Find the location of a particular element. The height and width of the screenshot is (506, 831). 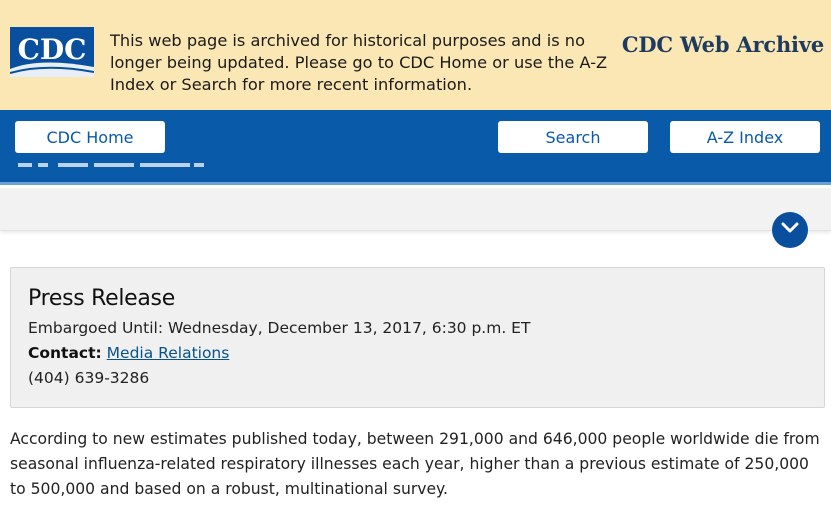

az-index-button: A-Z Index is located at coordinates (745, 137).